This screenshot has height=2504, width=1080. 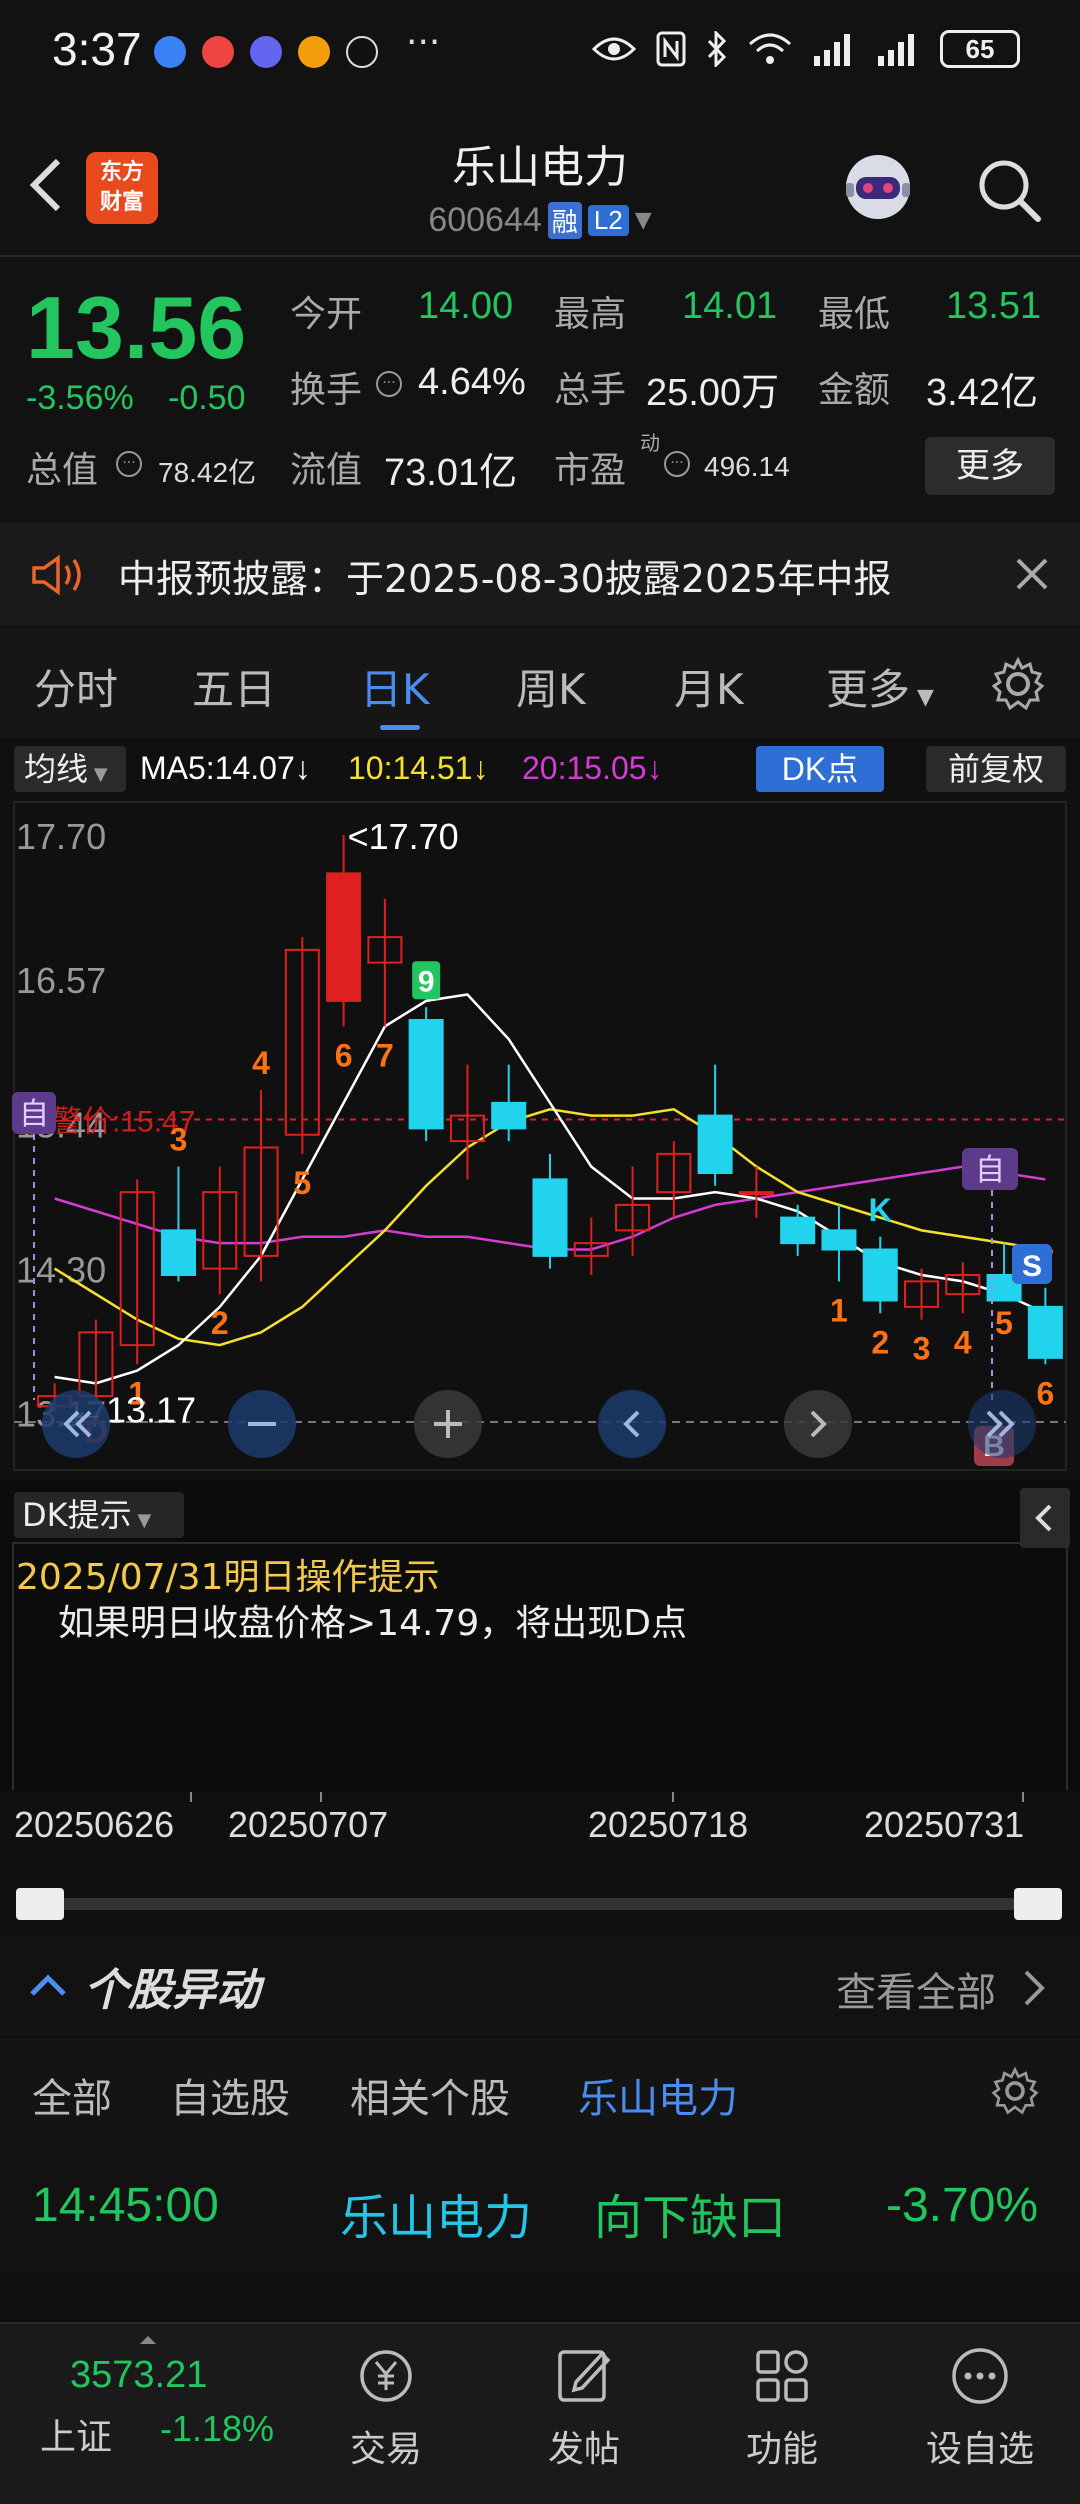 I want to click on ma20-value: 20:15.05↓, so click(x=592, y=768).